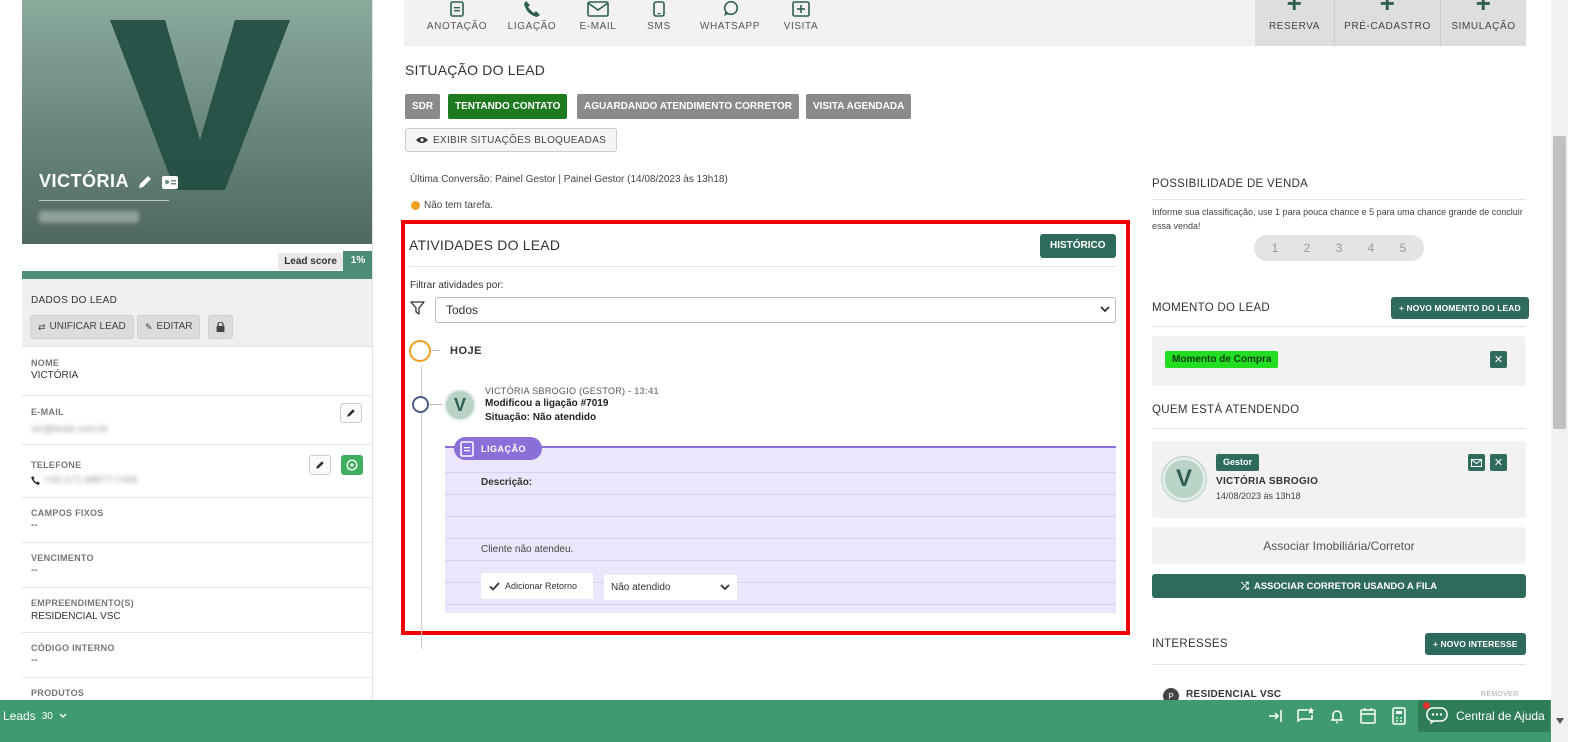 The image size is (1593, 742). I want to click on associar-fila-button: ⤮ ASSOCIAR CORRETOR USANDO A FILA, so click(1339, 586).